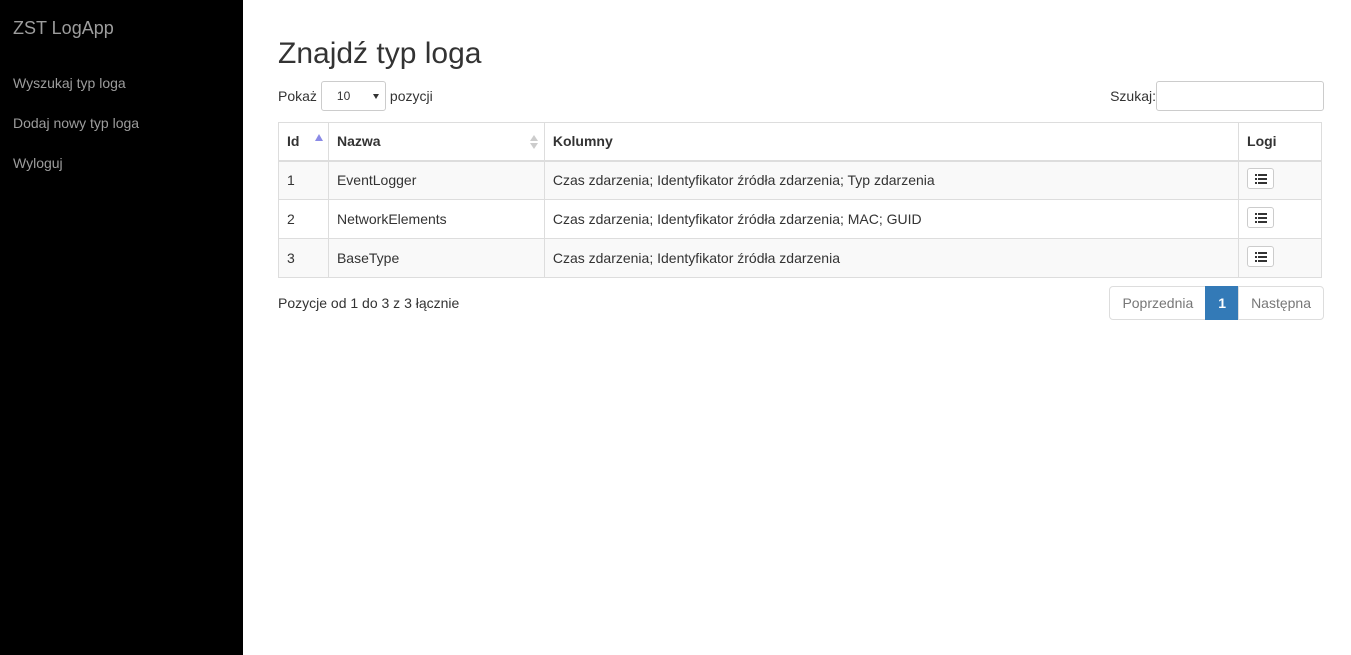 The height and width of the screenshot is (655, 1351). What do you see at coordinates (1158, 303) in the screenshot?
I see `previous-page-button: Poprzednia` at bounding box center [1158, 303].